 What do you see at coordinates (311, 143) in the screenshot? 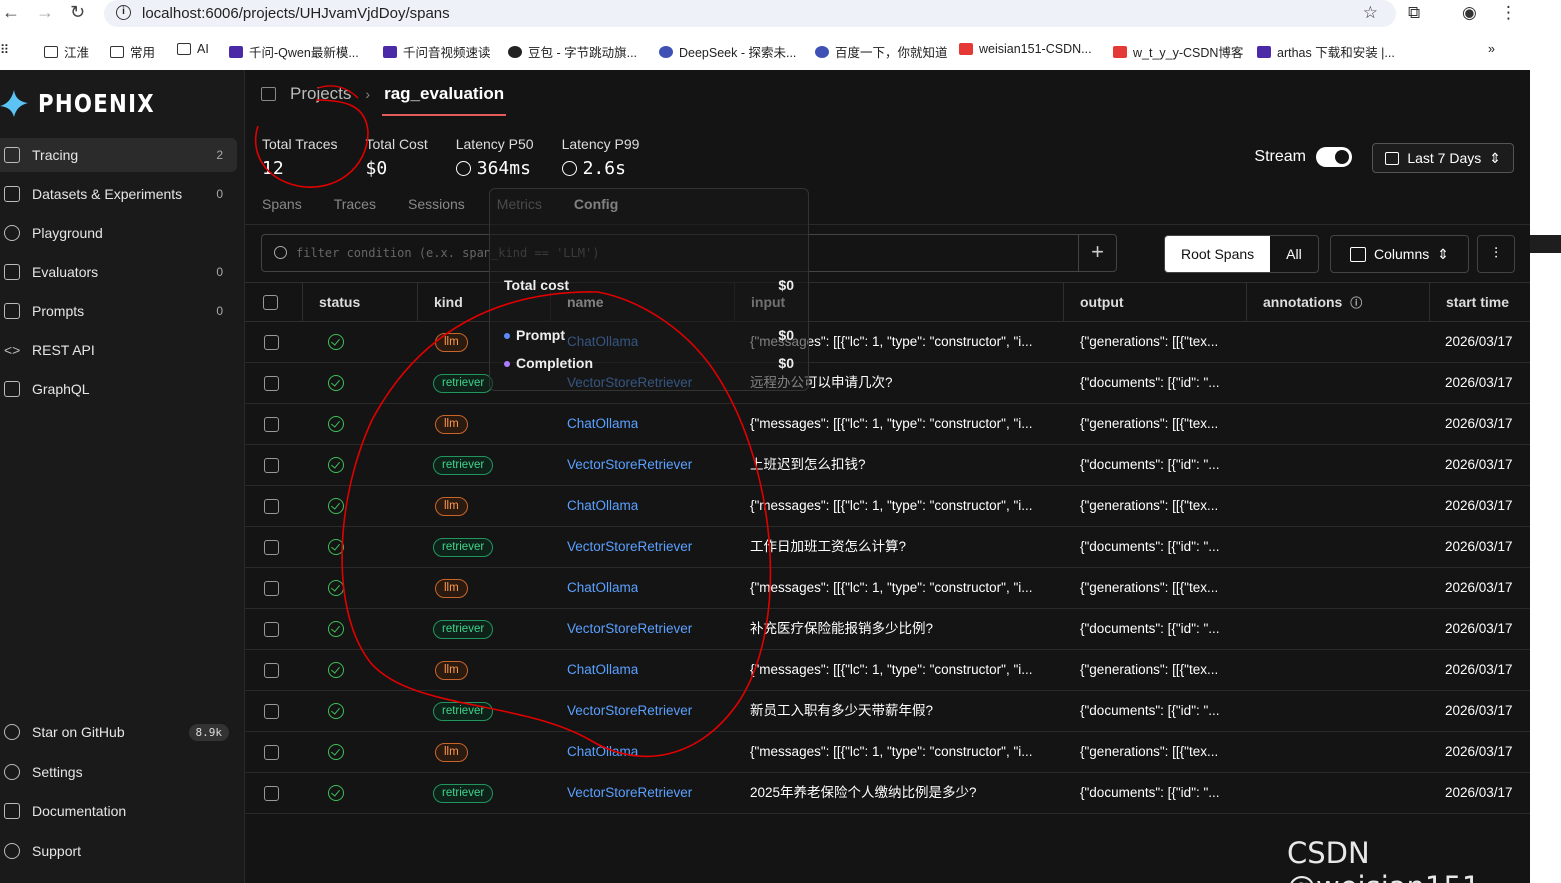
I see `annotation-circle-total-traces` at bounding box center [311, 143].